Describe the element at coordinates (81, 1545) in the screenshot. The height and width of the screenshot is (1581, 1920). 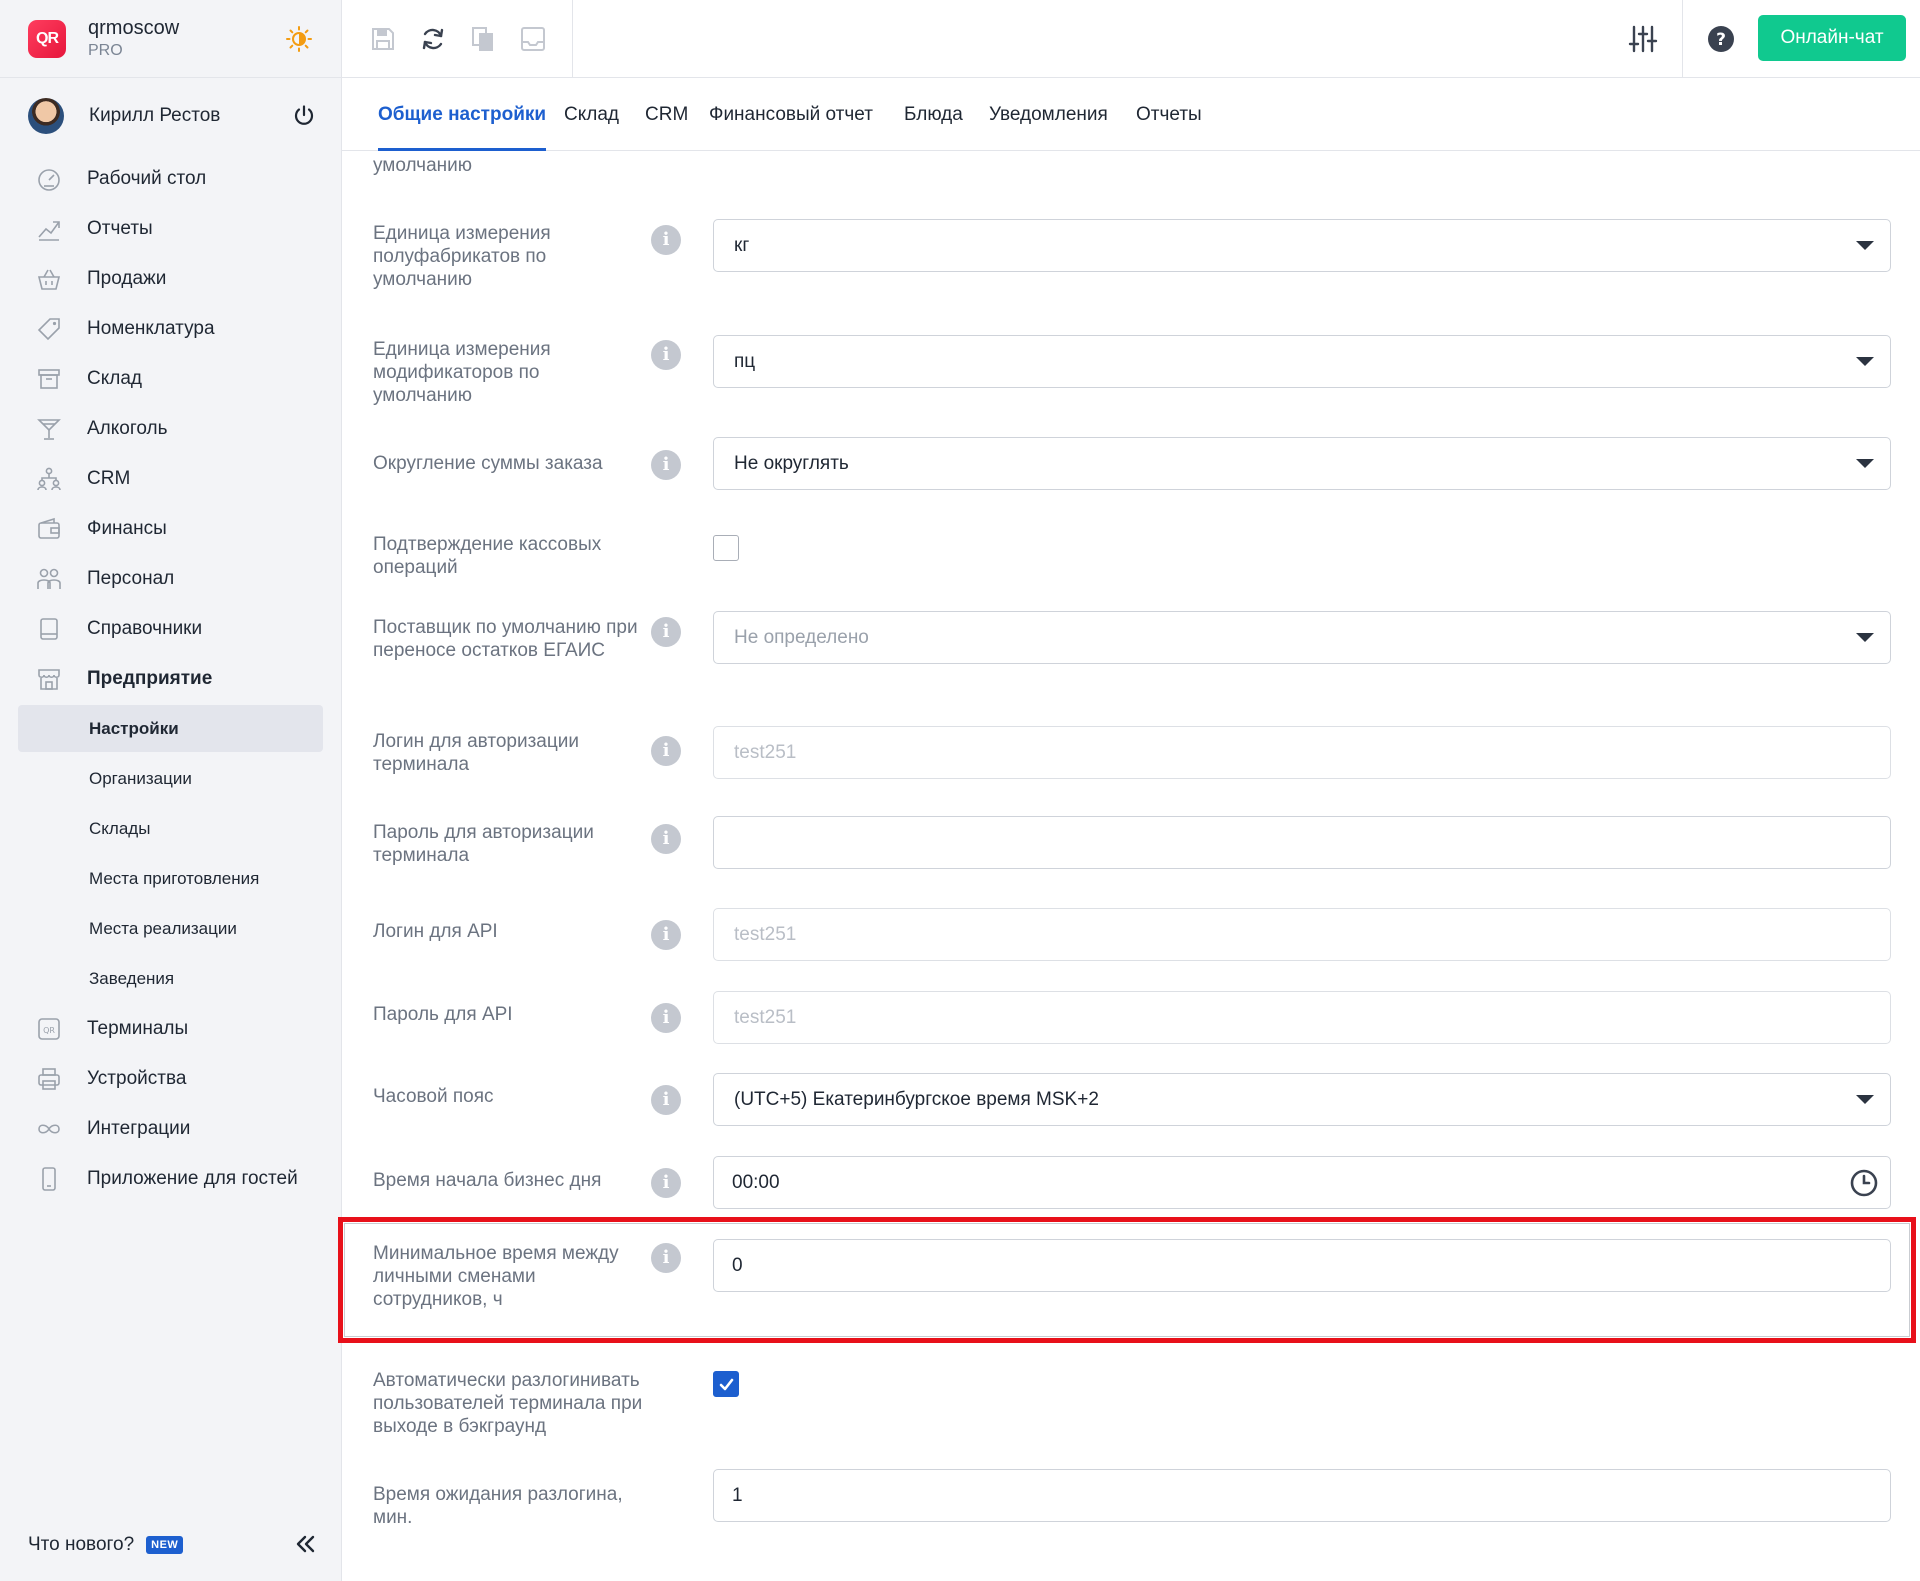
I see `whats-new-link: Что нового?` at that location.